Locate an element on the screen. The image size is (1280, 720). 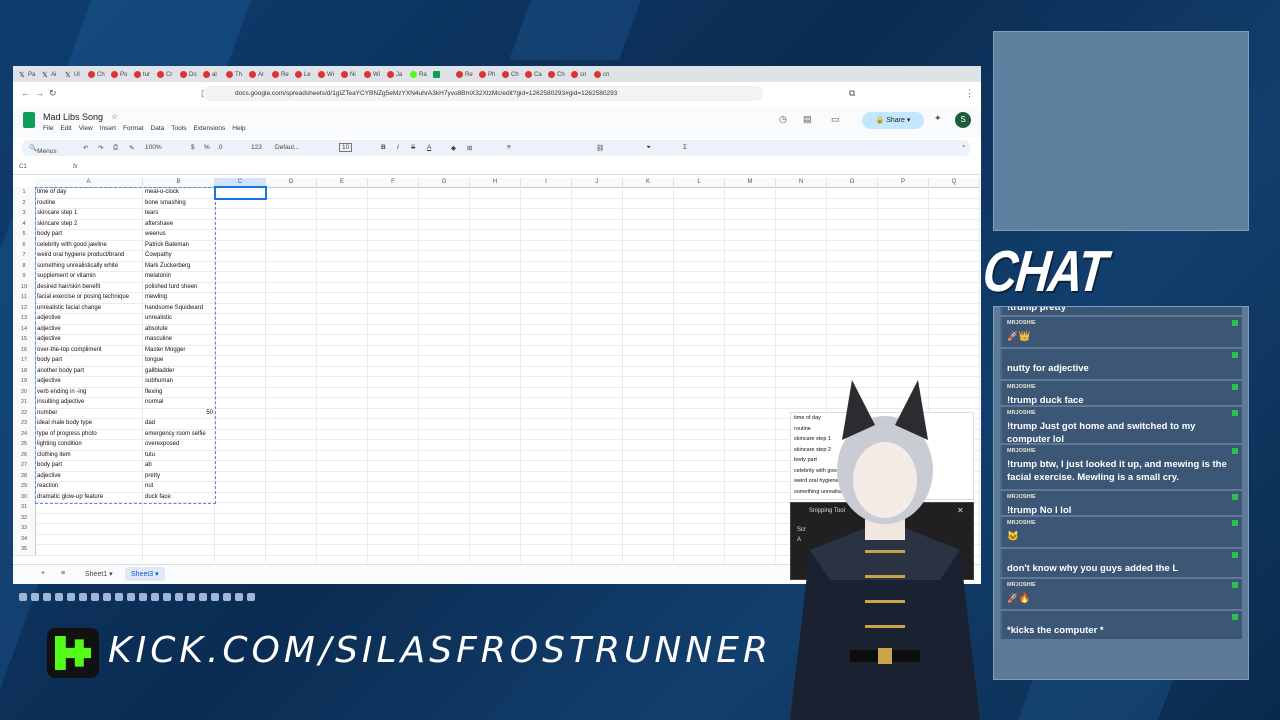
meet-icon: ▭ is located at coordinates (835, 119).